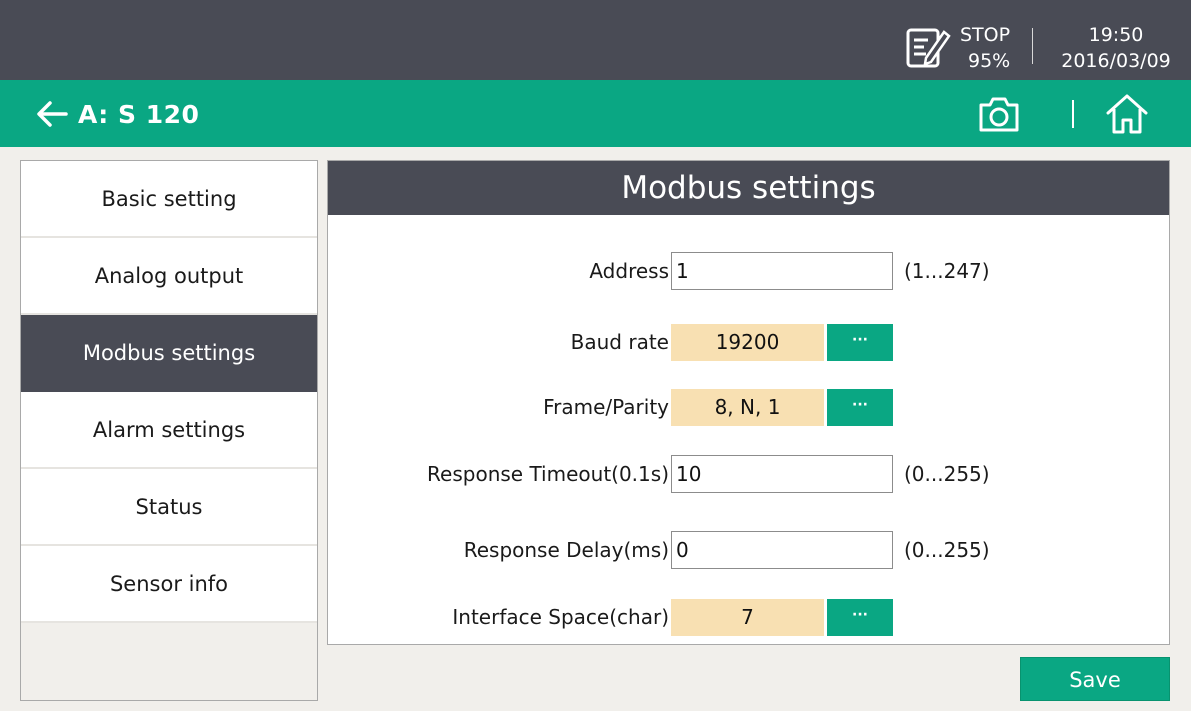  Describe the element at coordinates (947, 474) in the screenshot. I see `response-timeout-range: (0...255)` at that location.